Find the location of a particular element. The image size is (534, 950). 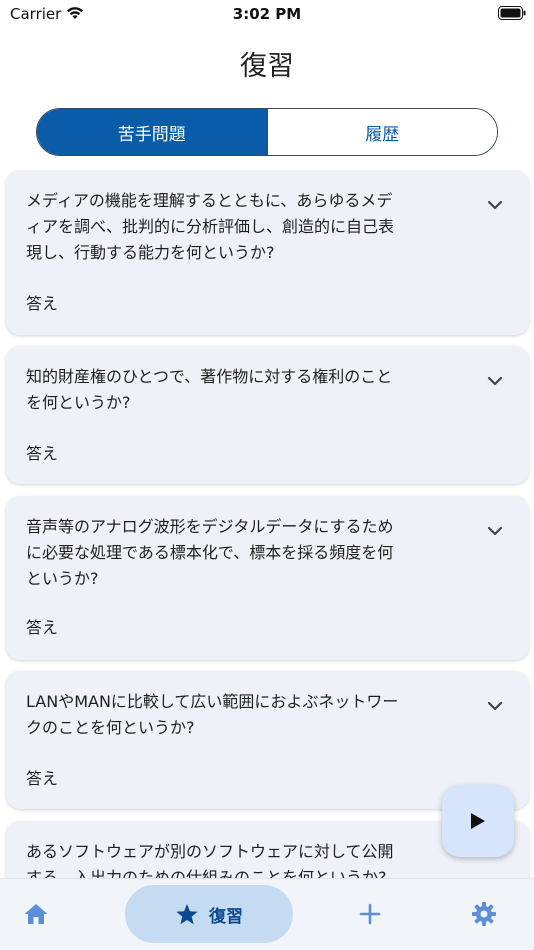

status-bar: Carrier 3:02 PM is located at coordinates (267, 14).